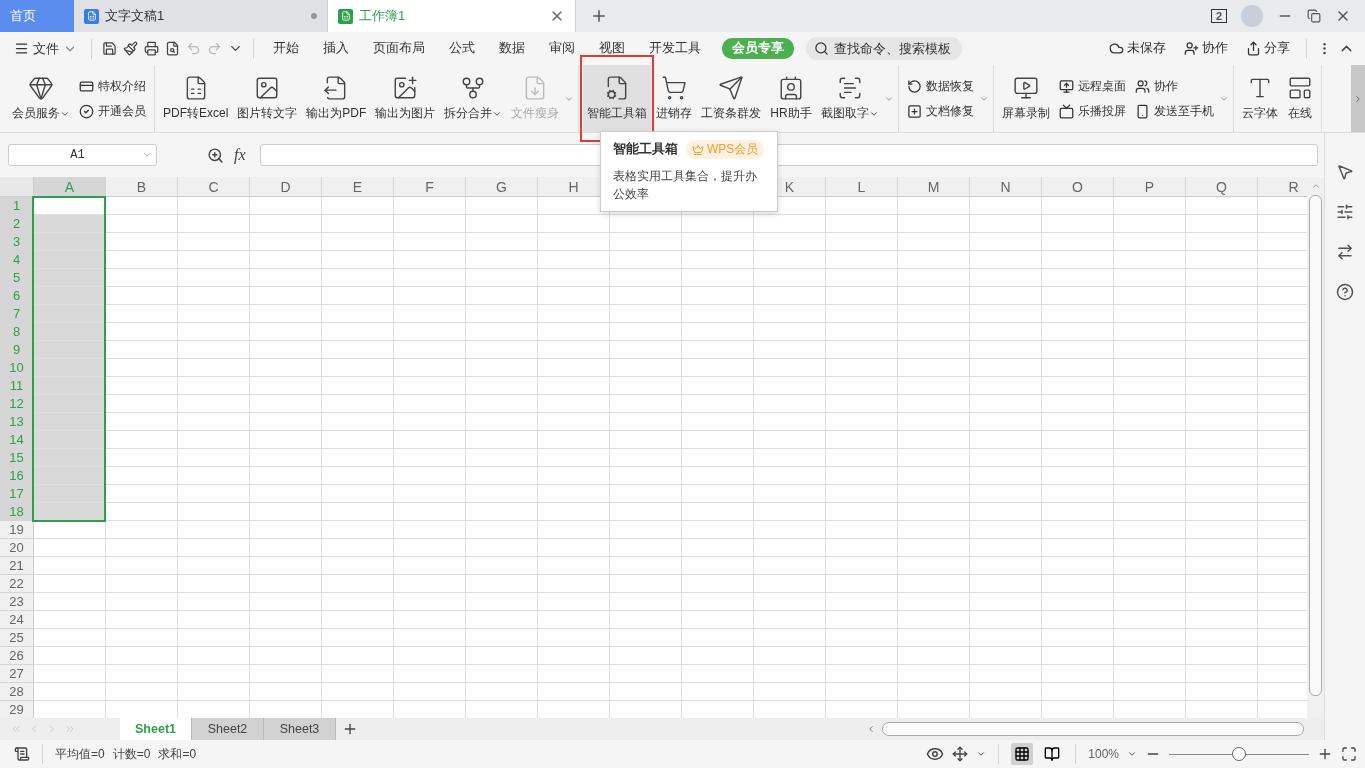 The height and width of the screenshot is (768, 1365). What do you see at coordinates (1022, 754) in the screenshot?
I see `normal-view-button` at bounding box center [1022, 754].